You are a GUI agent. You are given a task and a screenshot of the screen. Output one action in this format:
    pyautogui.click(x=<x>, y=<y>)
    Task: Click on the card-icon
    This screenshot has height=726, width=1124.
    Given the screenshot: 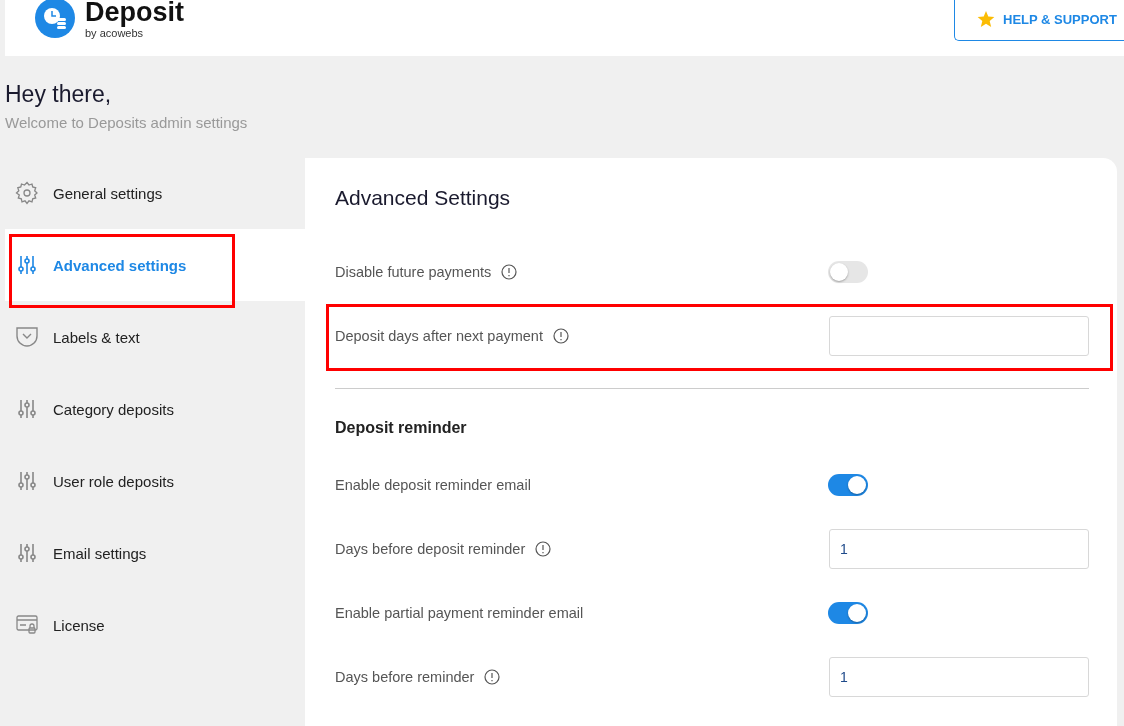 What is the action you would take?
    pyautogui.click(x=27, y=625)
    